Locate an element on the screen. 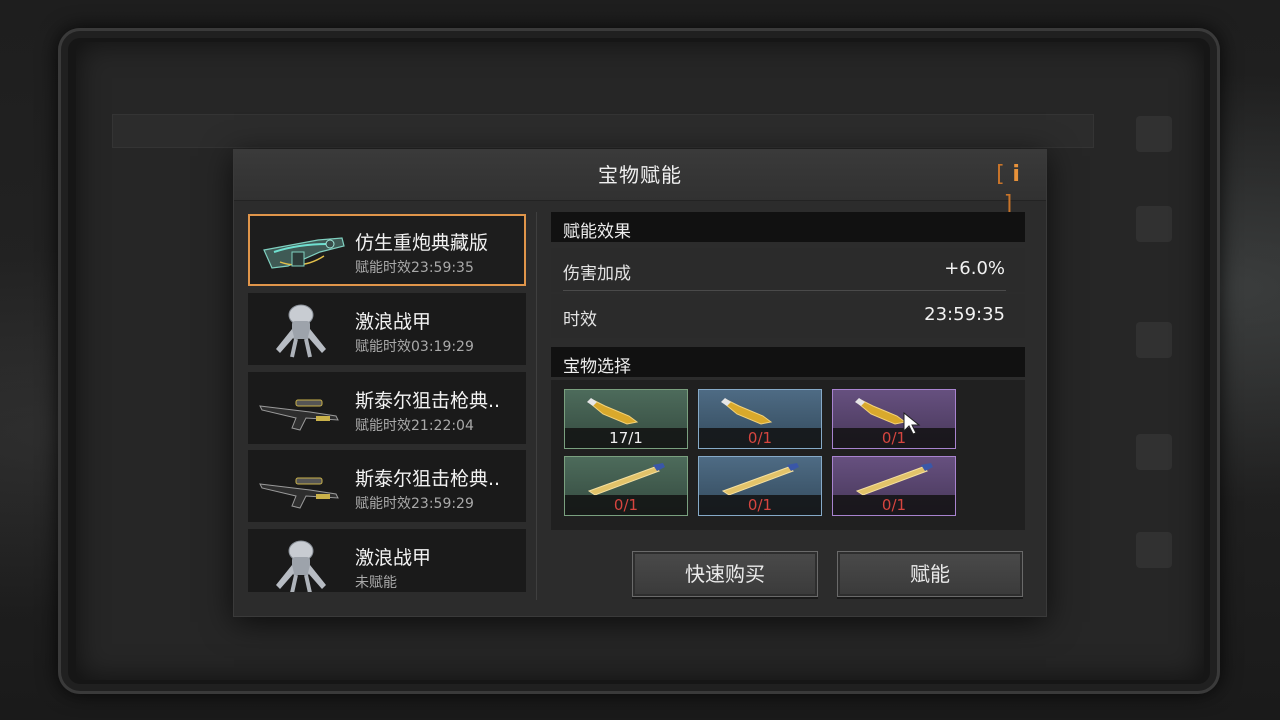  quick-buy-button: 快速购买 is located at coordinates (725, 574).